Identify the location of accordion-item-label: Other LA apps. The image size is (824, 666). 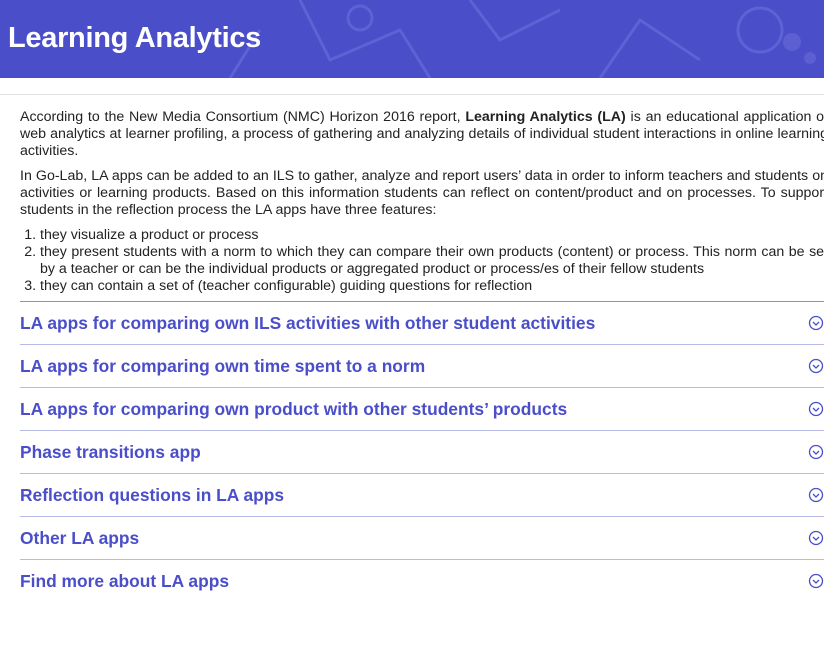
(80, 537).